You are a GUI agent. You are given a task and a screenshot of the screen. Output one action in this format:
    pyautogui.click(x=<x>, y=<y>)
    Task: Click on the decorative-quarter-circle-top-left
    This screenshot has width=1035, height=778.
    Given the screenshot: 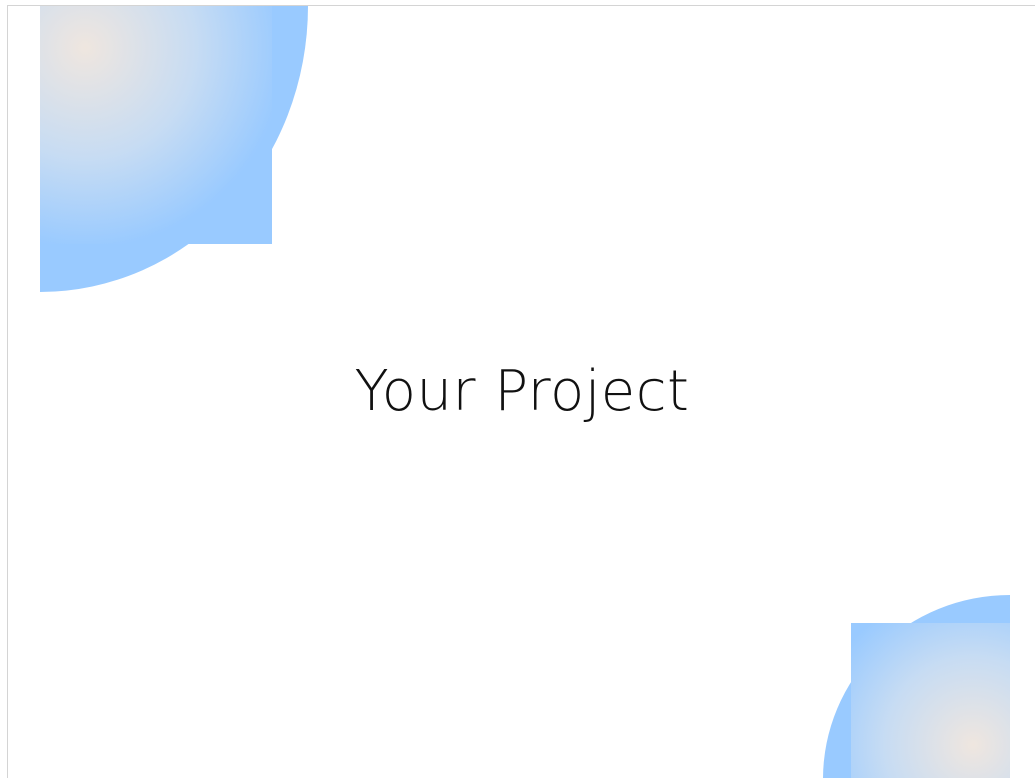 What is the action you would take?
    pyautogui.click(x=174, y=149)
    